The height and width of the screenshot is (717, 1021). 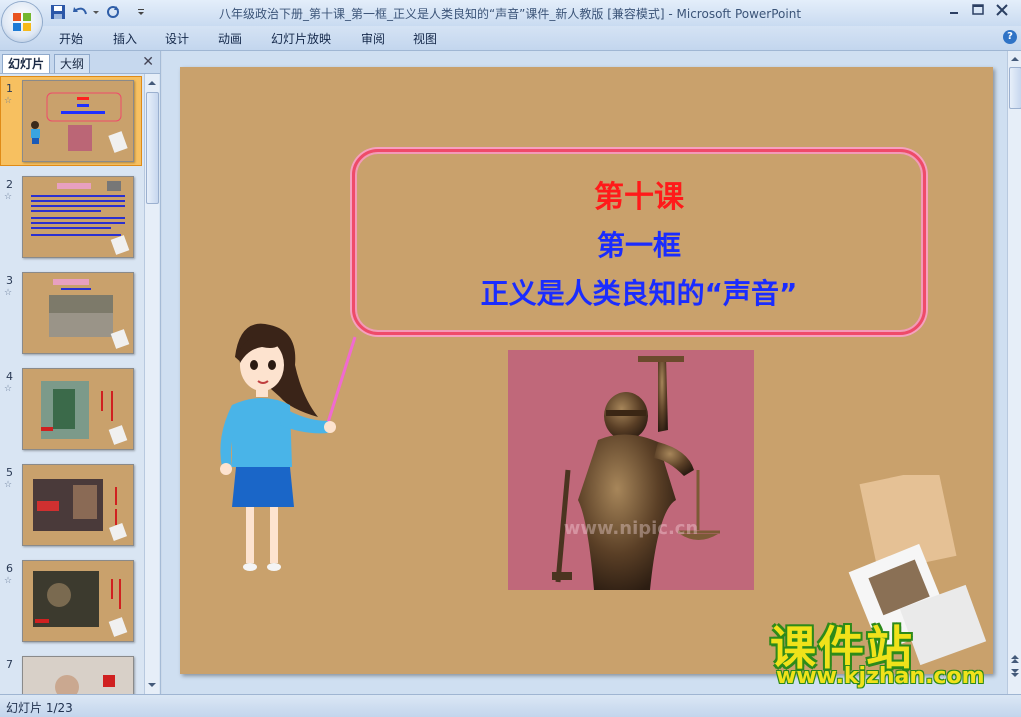 I want to click on undo-icon, so click(x=80, y=13).